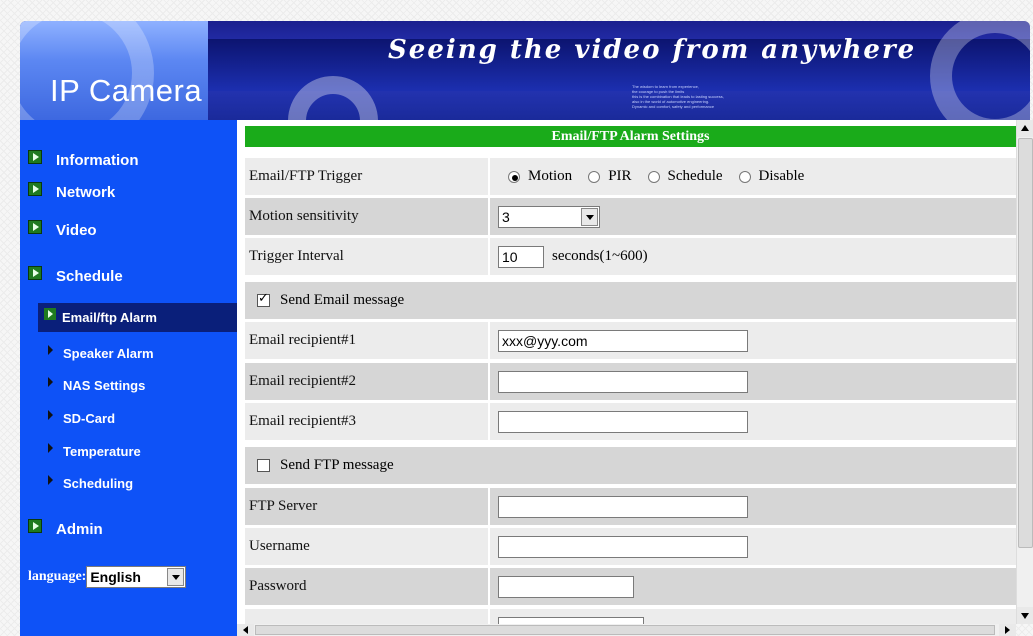 The image size is (1033, 636). I want to click on subnav-item-label: SD-Card, so click(89, 418).